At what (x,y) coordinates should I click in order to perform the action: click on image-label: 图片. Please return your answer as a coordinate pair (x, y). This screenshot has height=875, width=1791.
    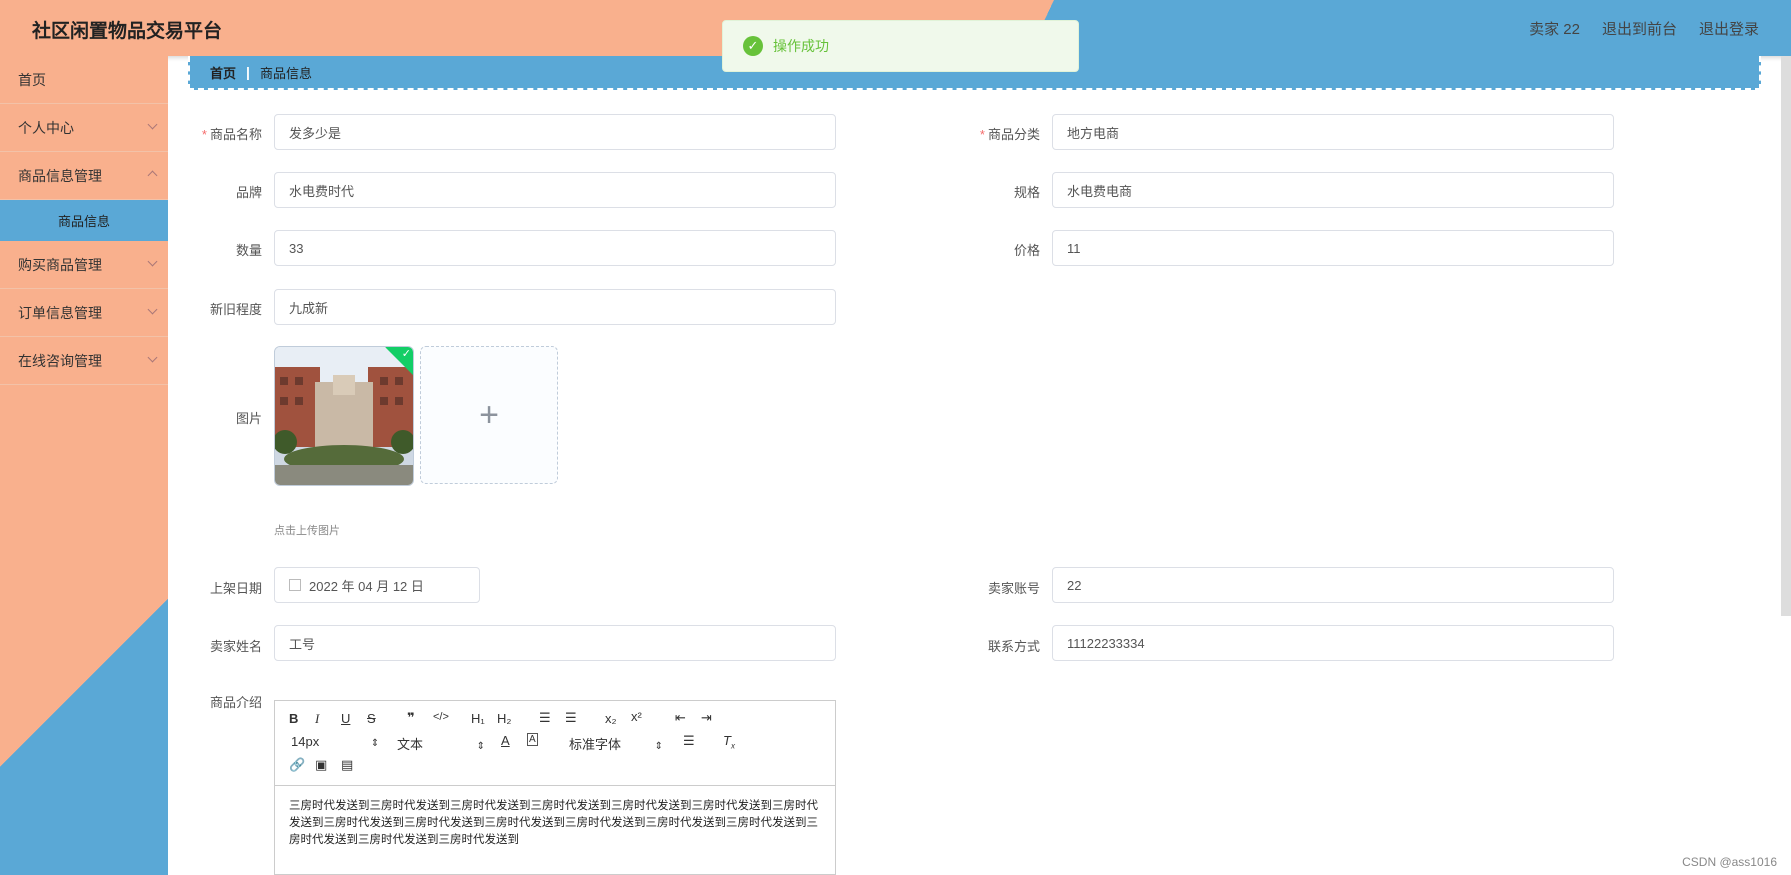
    Looking at the image, I should click on (248, 418).